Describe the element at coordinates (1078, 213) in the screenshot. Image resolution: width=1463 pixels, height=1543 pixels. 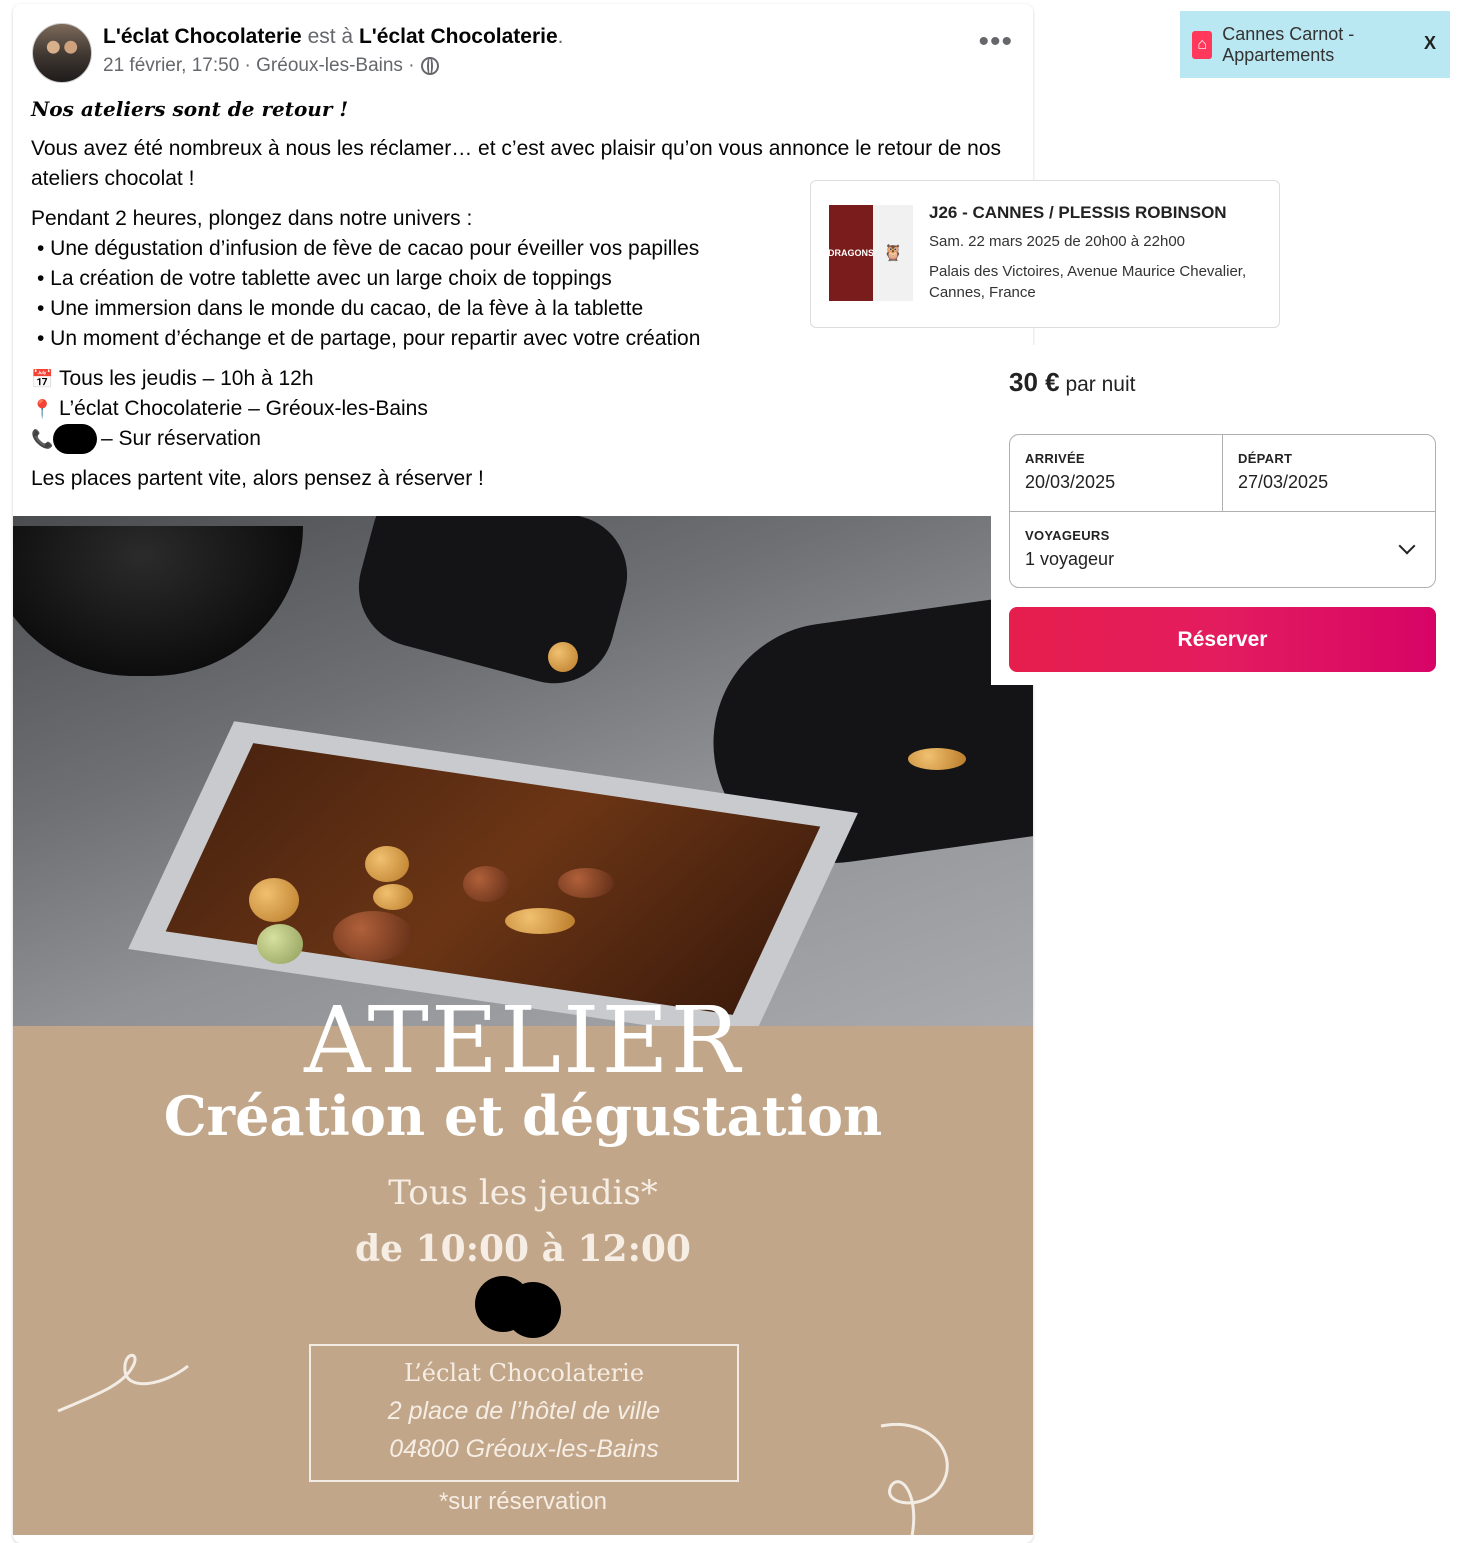
I see `event-title: J26 - CANNES / PLESSIS ROBINSON` at that location.